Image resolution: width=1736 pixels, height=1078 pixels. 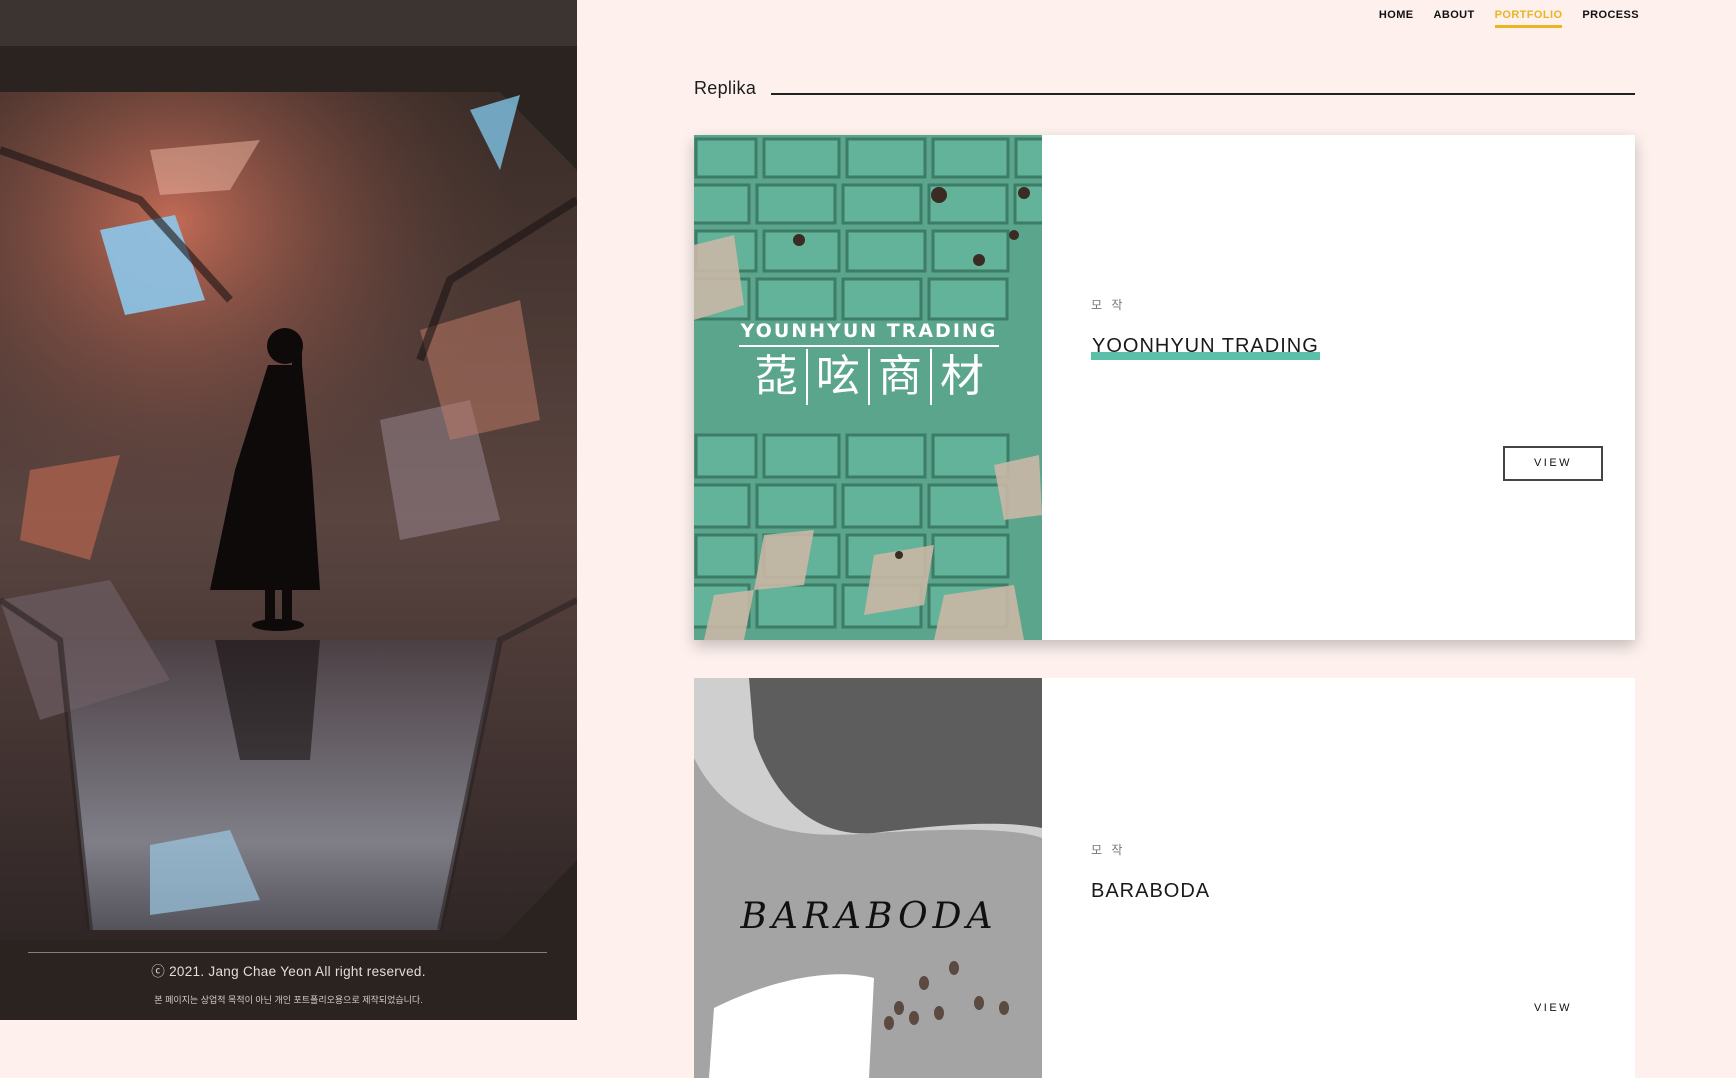 What do you see at coordinates (288, 1000) in the screenshot?
I see `footer-note: 본 페이지는 상업적 목적이 아닌 개인 포트폴리오용으로 제작되었습니다.` at bounding box center [288, 1000].